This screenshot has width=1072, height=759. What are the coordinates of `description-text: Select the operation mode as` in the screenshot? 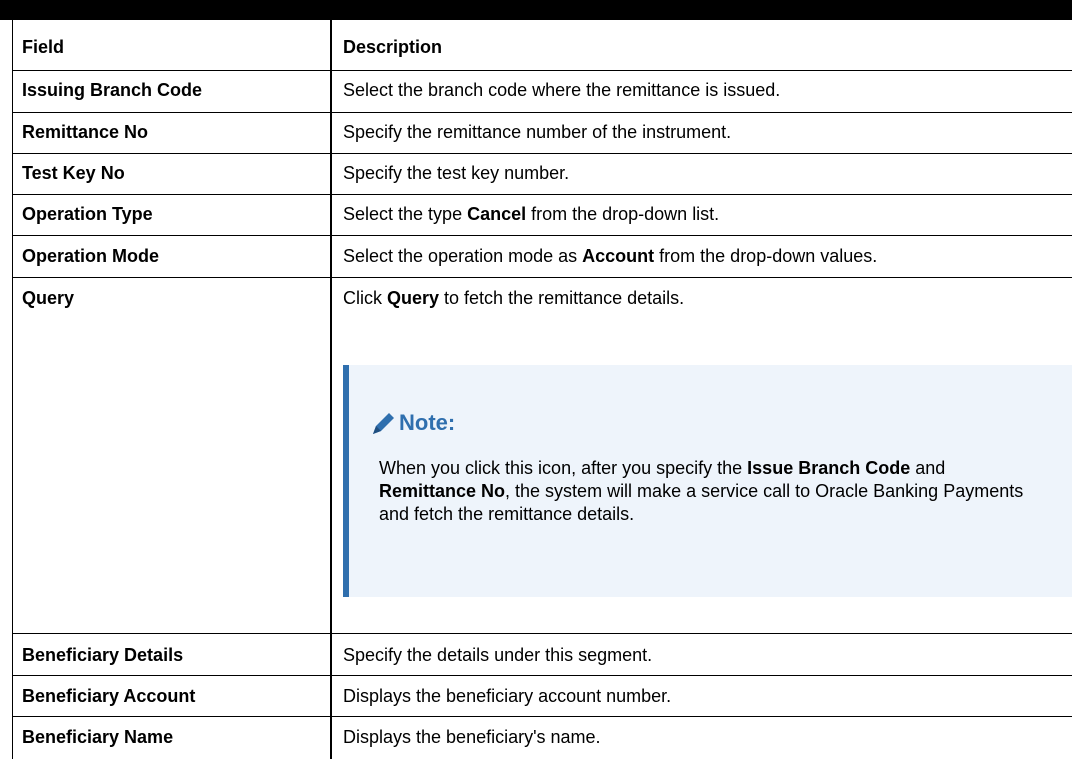 It's located at (463, 256).